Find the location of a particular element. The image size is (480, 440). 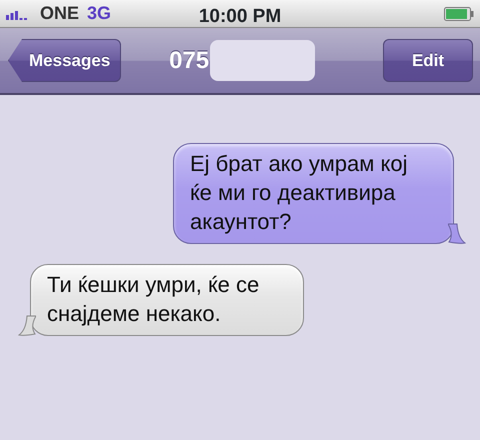

conversation-title: 075 is located at coordinates (189, 61).